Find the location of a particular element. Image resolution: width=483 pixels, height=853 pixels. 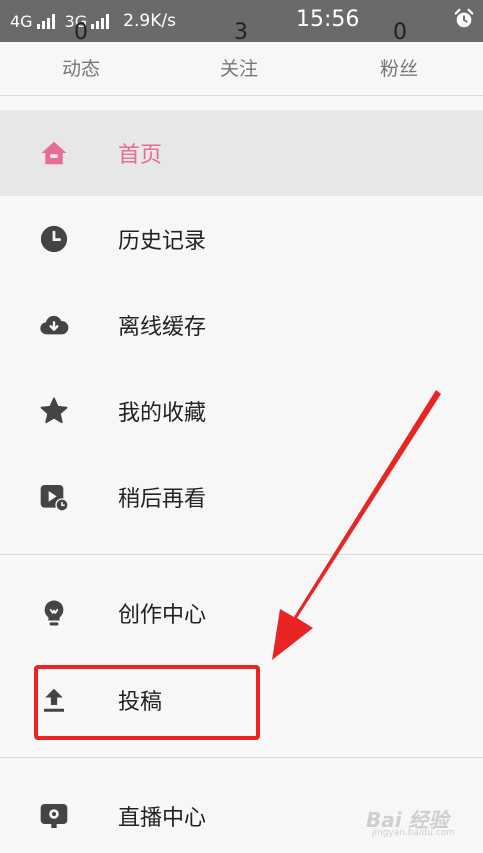

watermark-logo: Bai 经验 jingyan.baidu.com is located at coordinates (421, 820).